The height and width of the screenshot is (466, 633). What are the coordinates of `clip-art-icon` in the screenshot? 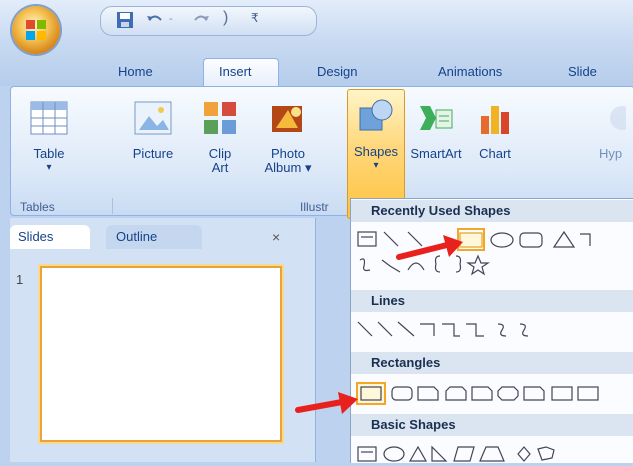 It's located at (220, 118).